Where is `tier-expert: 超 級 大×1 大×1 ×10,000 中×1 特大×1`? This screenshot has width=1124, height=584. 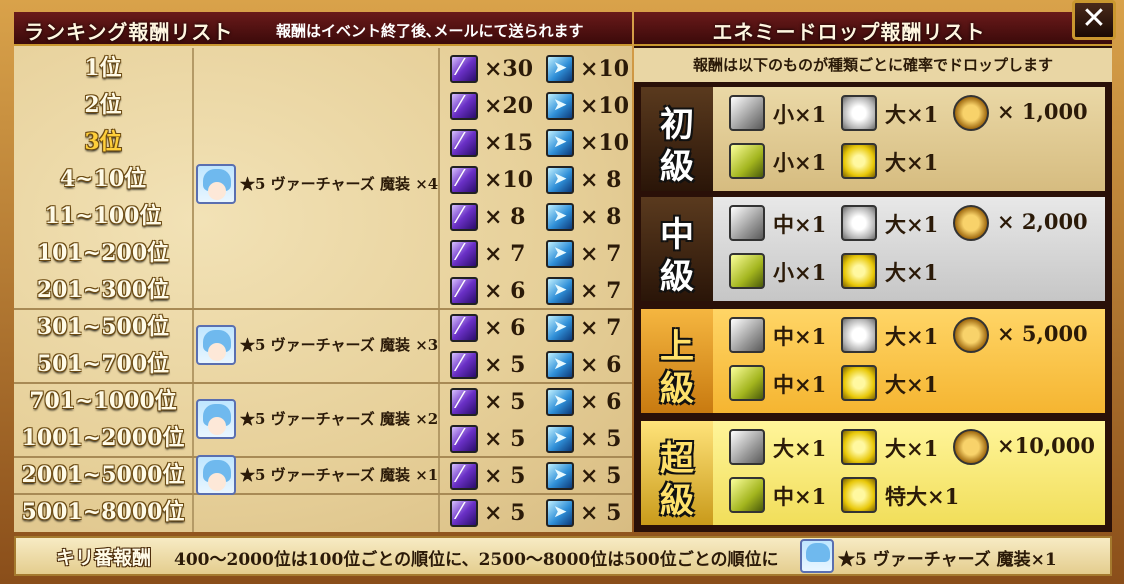 tier-expert: 超 級 大×1 大×1 ×10,000 中×1 特大×1 is located at coordinates (873, 473).